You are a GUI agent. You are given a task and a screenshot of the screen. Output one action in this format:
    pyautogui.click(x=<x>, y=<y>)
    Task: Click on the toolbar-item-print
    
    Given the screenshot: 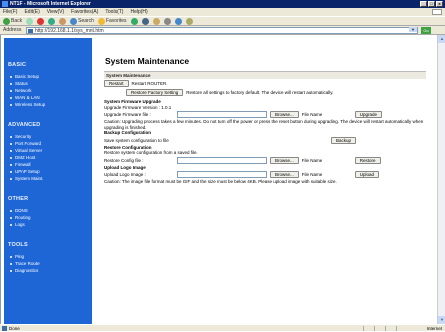 What is the action you would take?
    pyautogui.click(x=167, y=21)
    